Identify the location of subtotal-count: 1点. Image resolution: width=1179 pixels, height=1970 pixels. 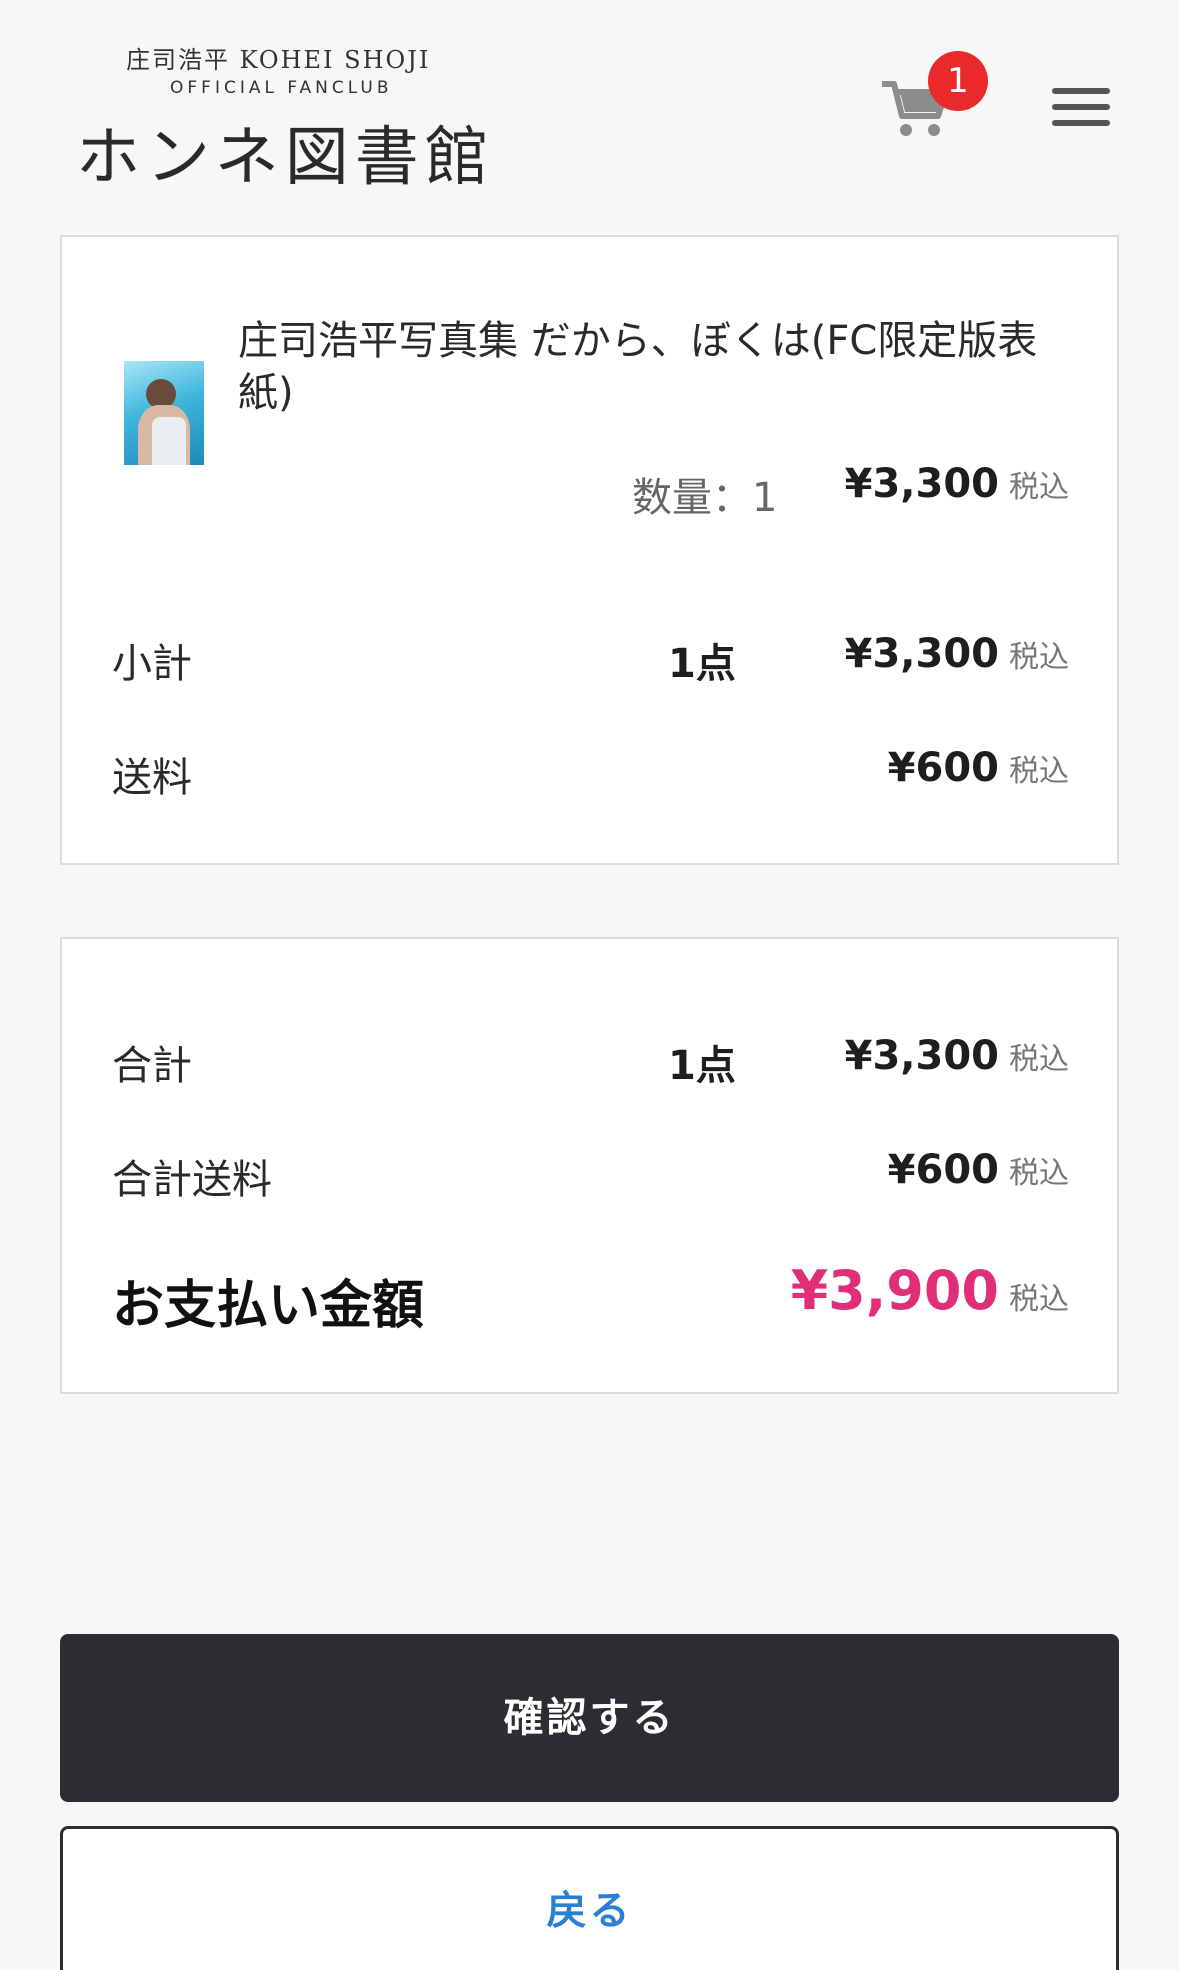
(702, 664).